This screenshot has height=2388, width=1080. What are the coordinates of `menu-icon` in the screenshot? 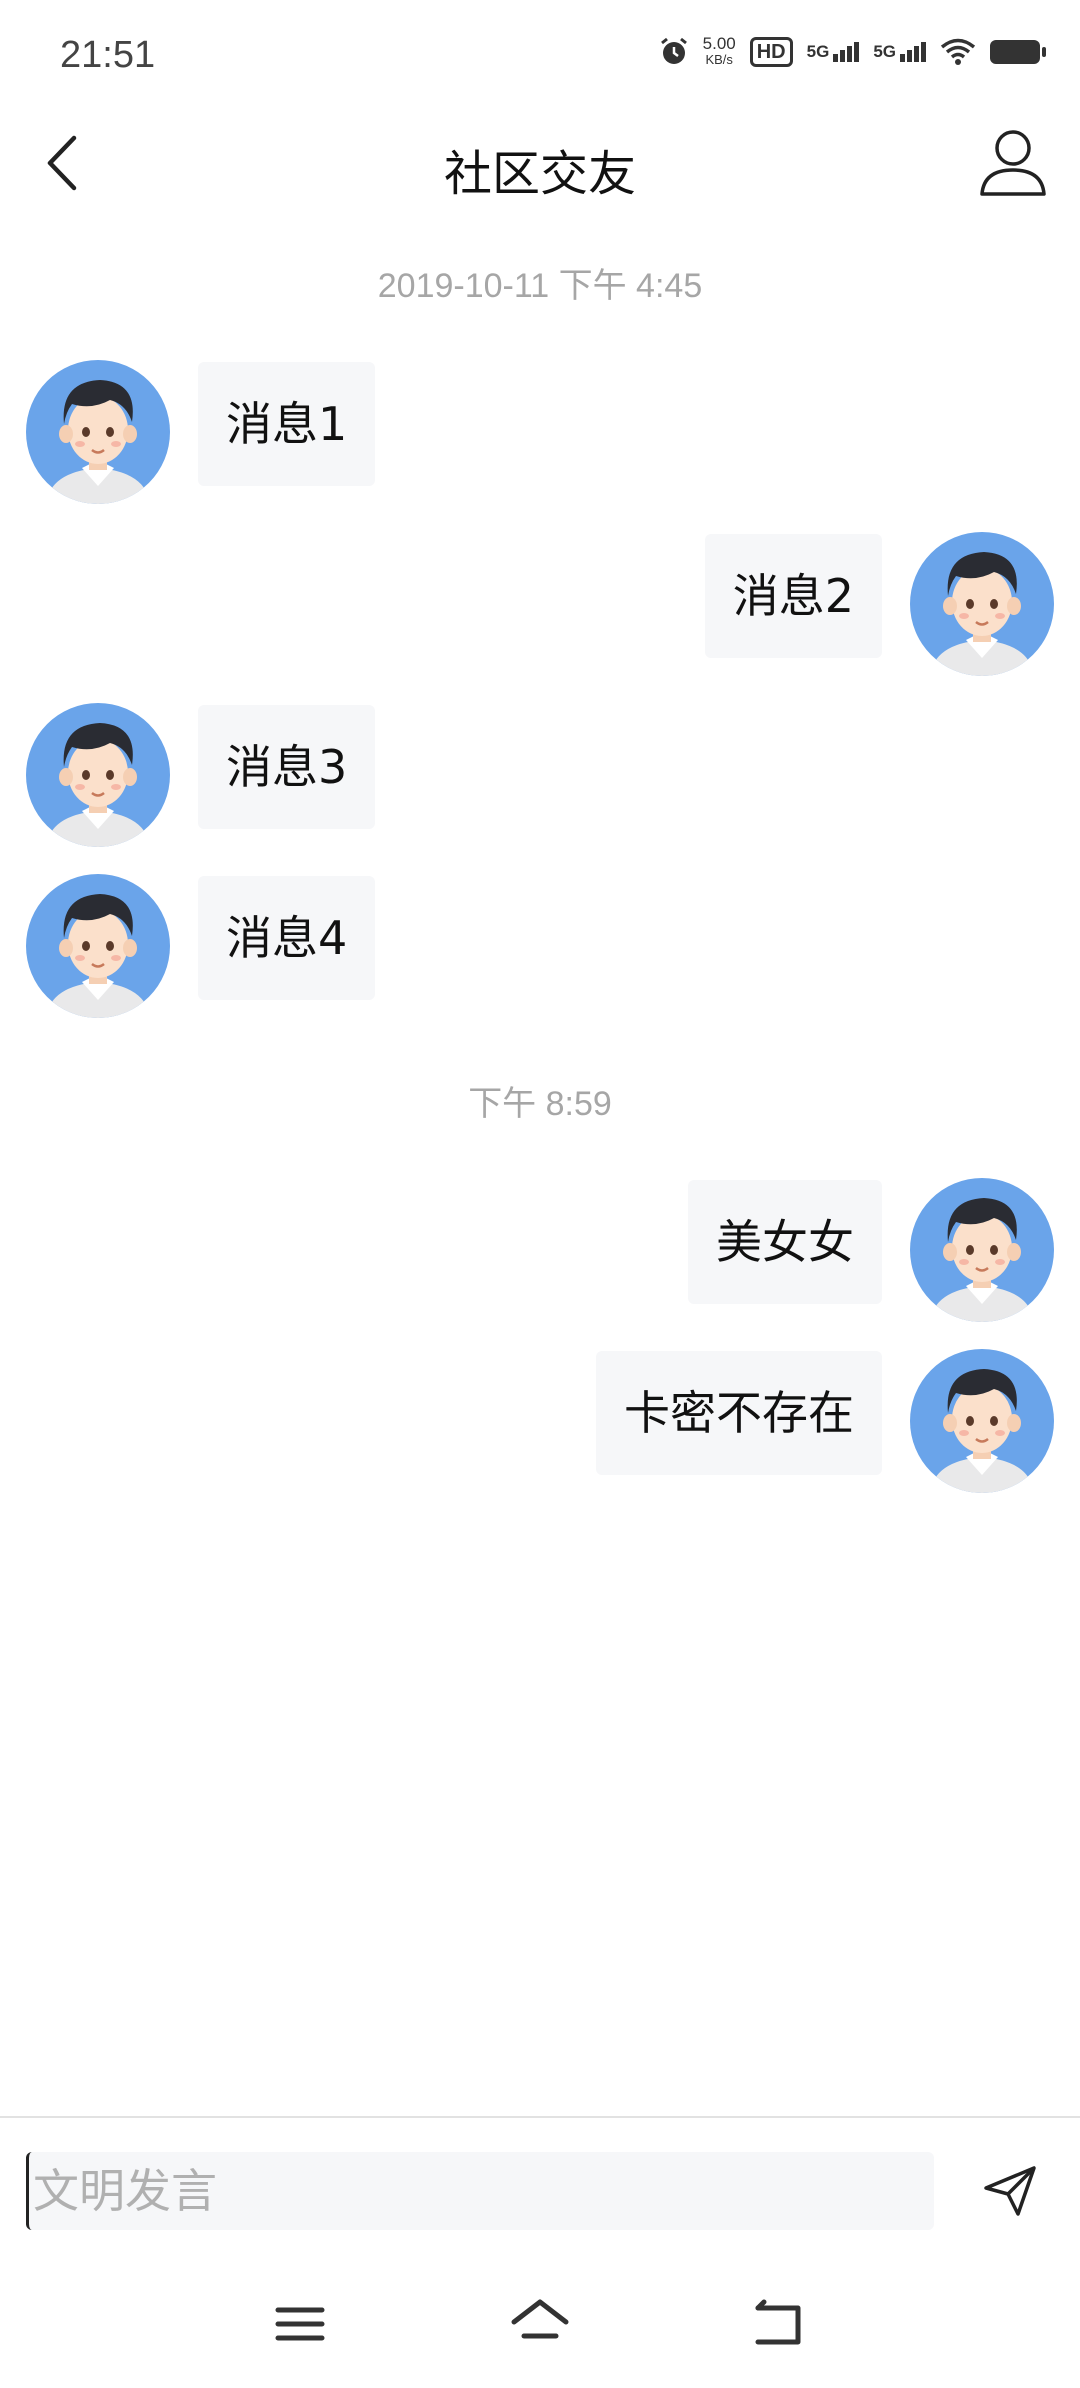 It's located at (300, 2324).